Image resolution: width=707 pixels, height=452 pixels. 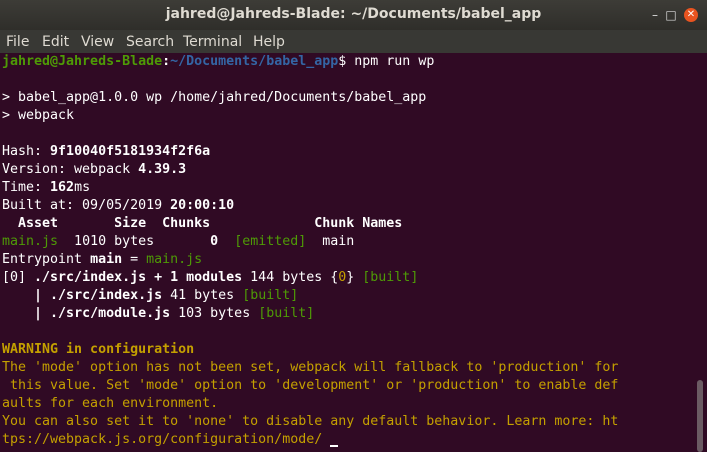 I want to click on time-unit: ms, so click(x=82, y=187).